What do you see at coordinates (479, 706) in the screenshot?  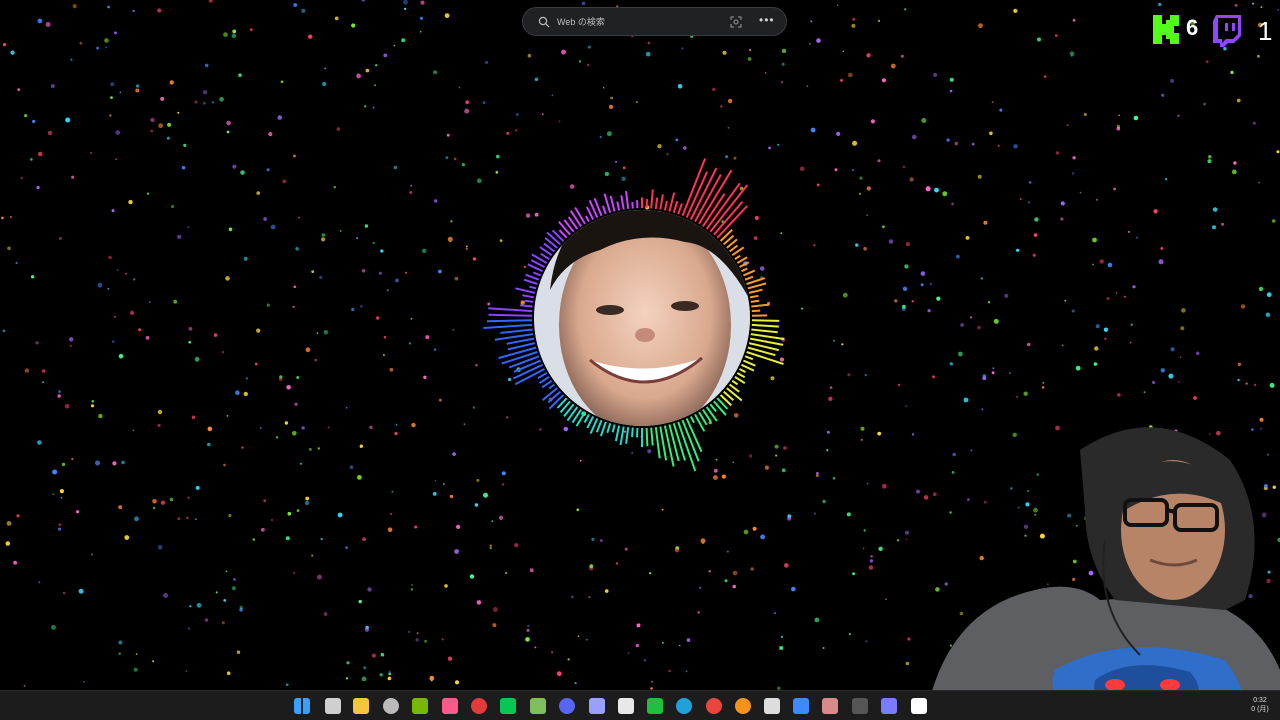 I see `record-icon` at bounding box center [479, 706].